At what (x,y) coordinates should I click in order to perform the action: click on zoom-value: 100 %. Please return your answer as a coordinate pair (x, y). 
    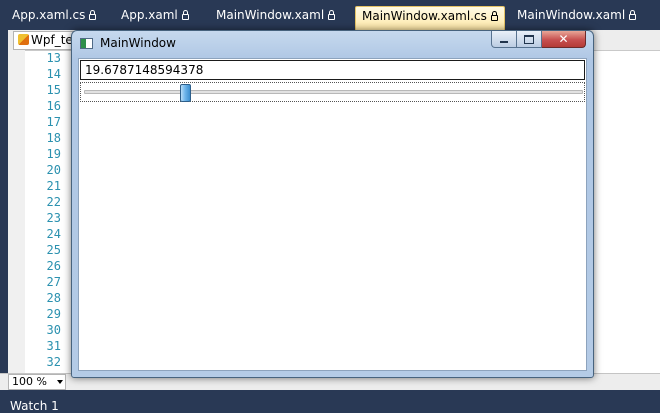
    Looking at the image, I should click on (29, 381).